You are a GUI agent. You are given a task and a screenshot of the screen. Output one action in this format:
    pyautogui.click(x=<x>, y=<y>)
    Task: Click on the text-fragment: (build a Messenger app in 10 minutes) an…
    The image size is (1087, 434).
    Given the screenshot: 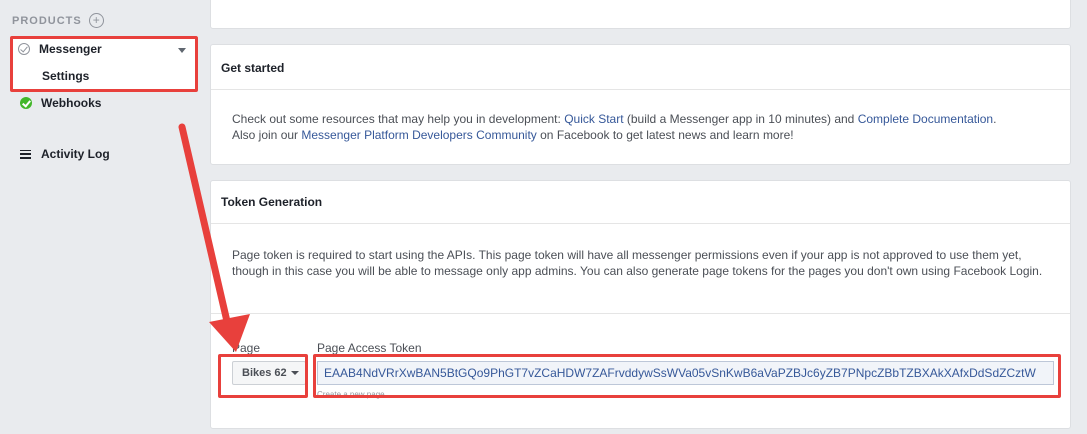 What is the action you would take?
    pyautogui.click(x=740, y=119)
    